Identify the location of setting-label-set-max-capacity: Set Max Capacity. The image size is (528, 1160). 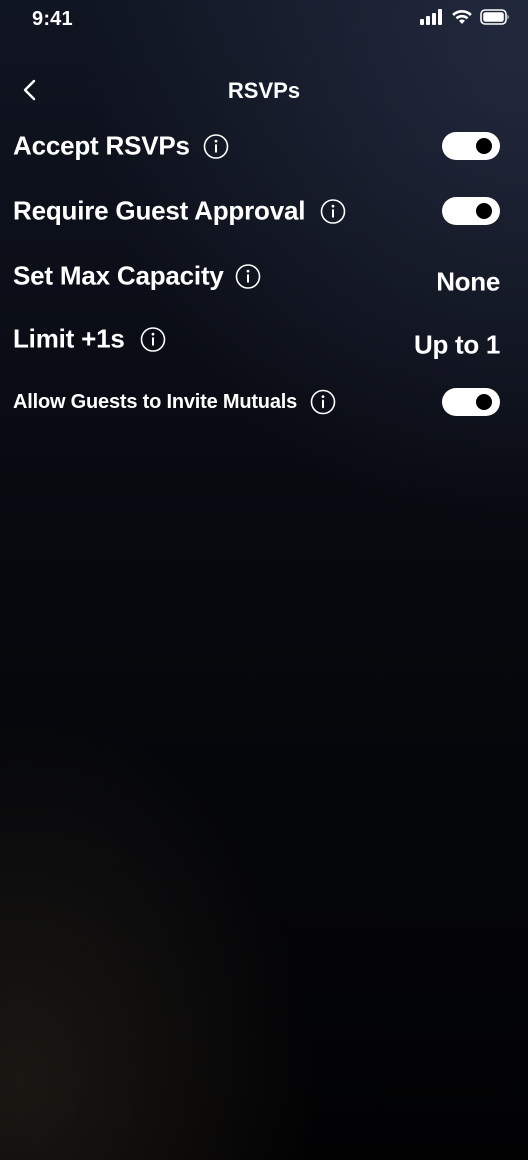
(118, 275).